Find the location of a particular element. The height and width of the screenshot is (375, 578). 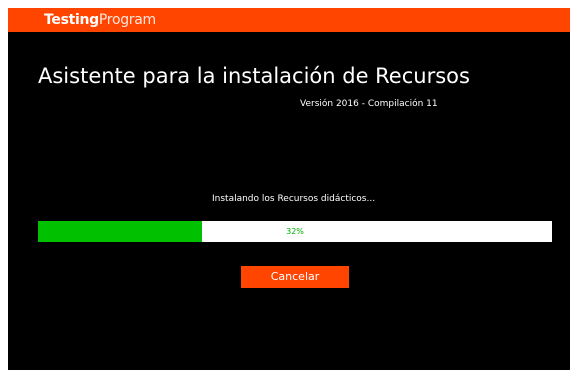

progress-label: 32% is located at coordinates (295, 231).